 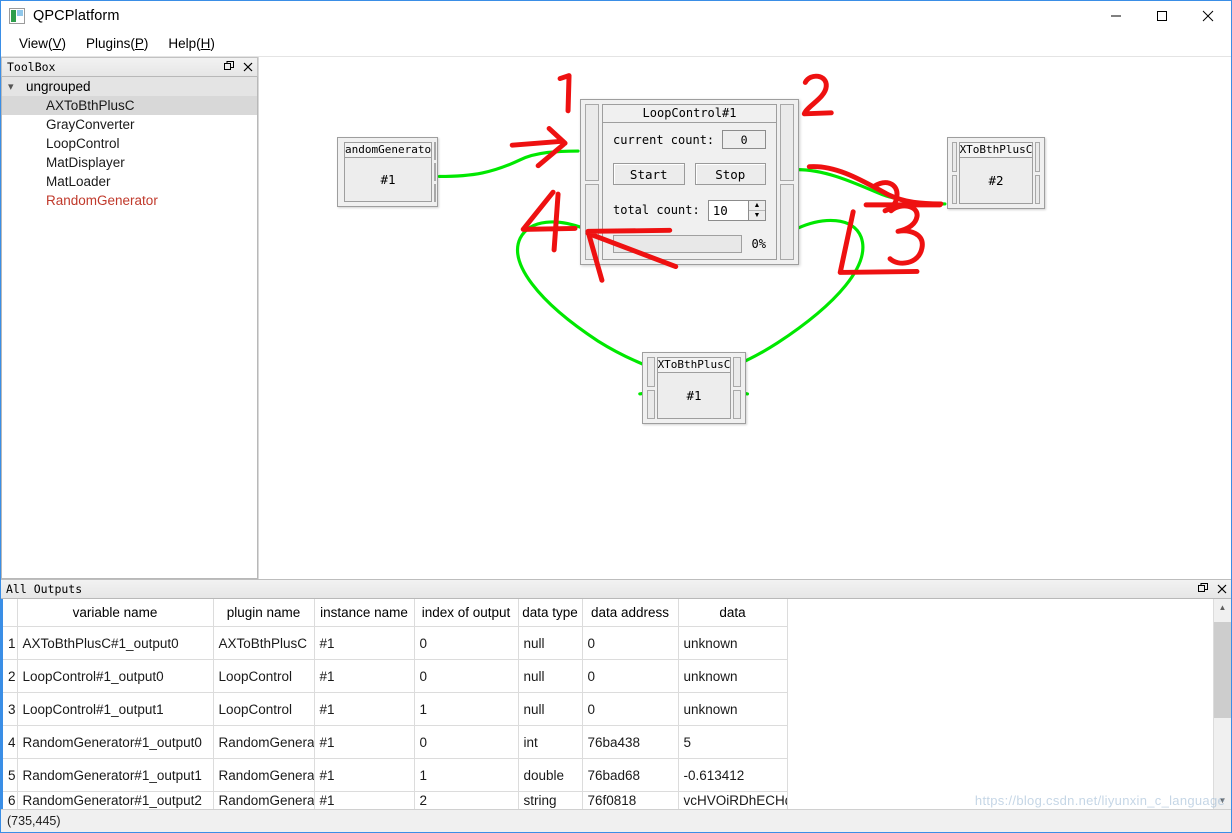 What do you see at coordinates (191, 43) in the screenshot?
I see `menu-item-help: Help(H)` at bounding box center [191, 43].